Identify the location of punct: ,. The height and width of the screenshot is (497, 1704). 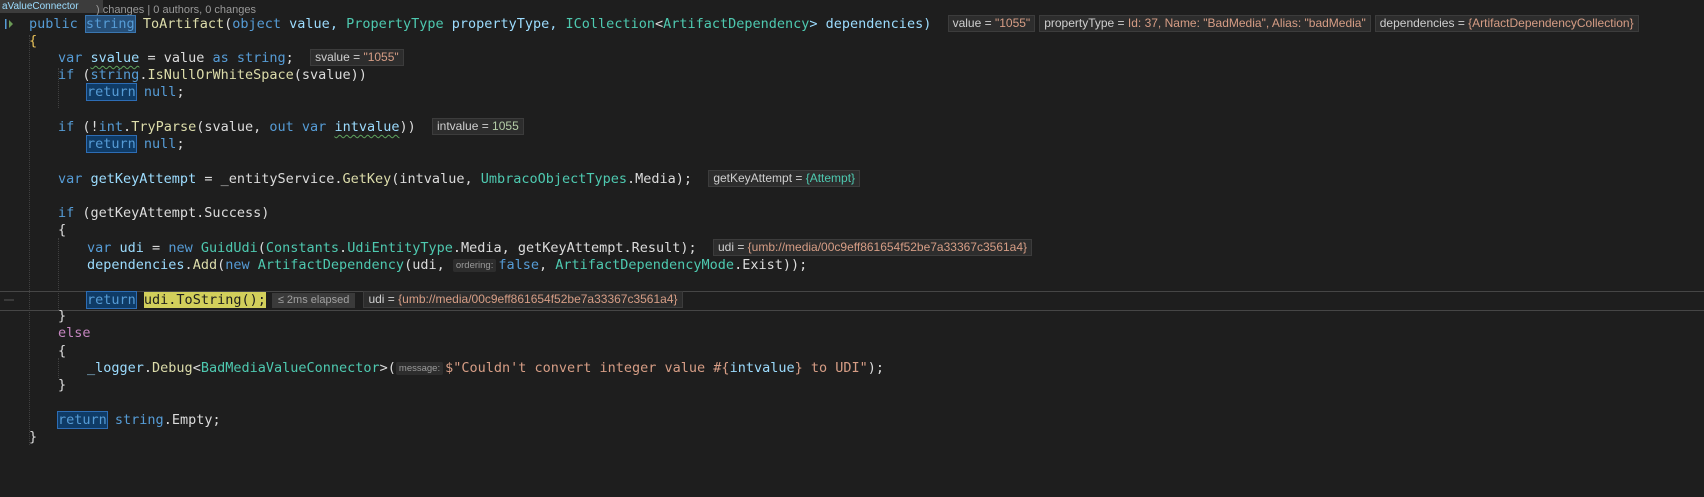
(547, 265).